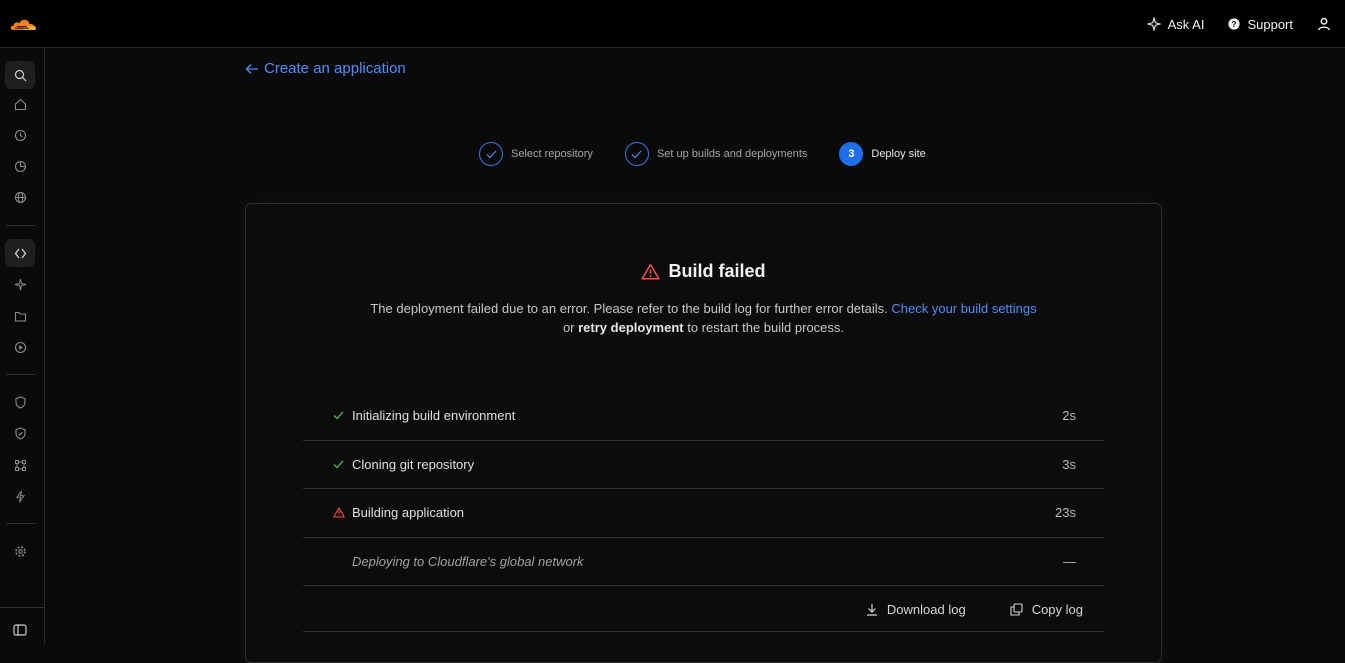 This screenshot has width=1345, height=663. What do you see at coordinates (413, 464) in the screenshot?
I see `build-step-label: Cloning git repository` at bounding box center [413, 464].